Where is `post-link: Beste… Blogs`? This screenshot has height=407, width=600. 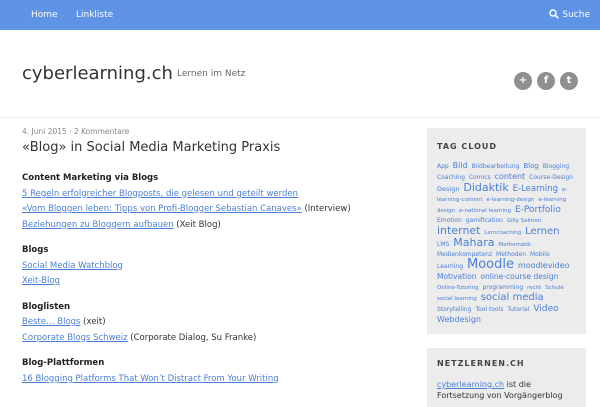 post-link: Beste… Blogs is located at coordinates (51, 322).